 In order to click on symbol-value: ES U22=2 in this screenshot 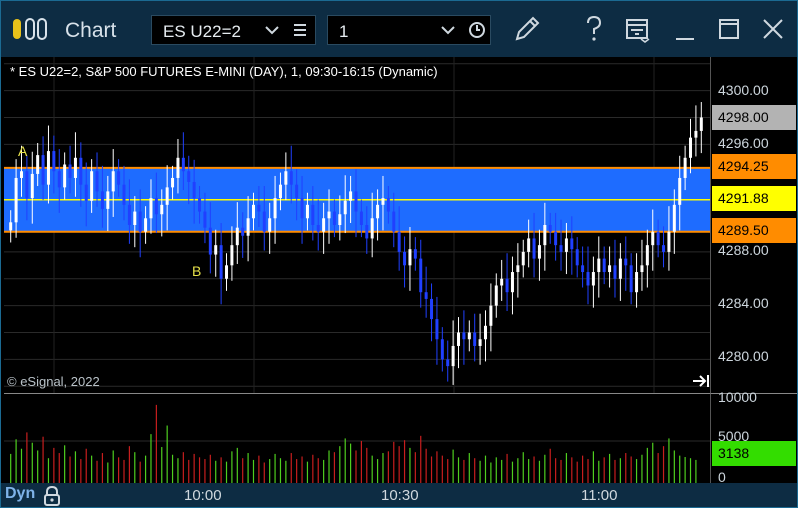, I will do `click(202, 32)`.